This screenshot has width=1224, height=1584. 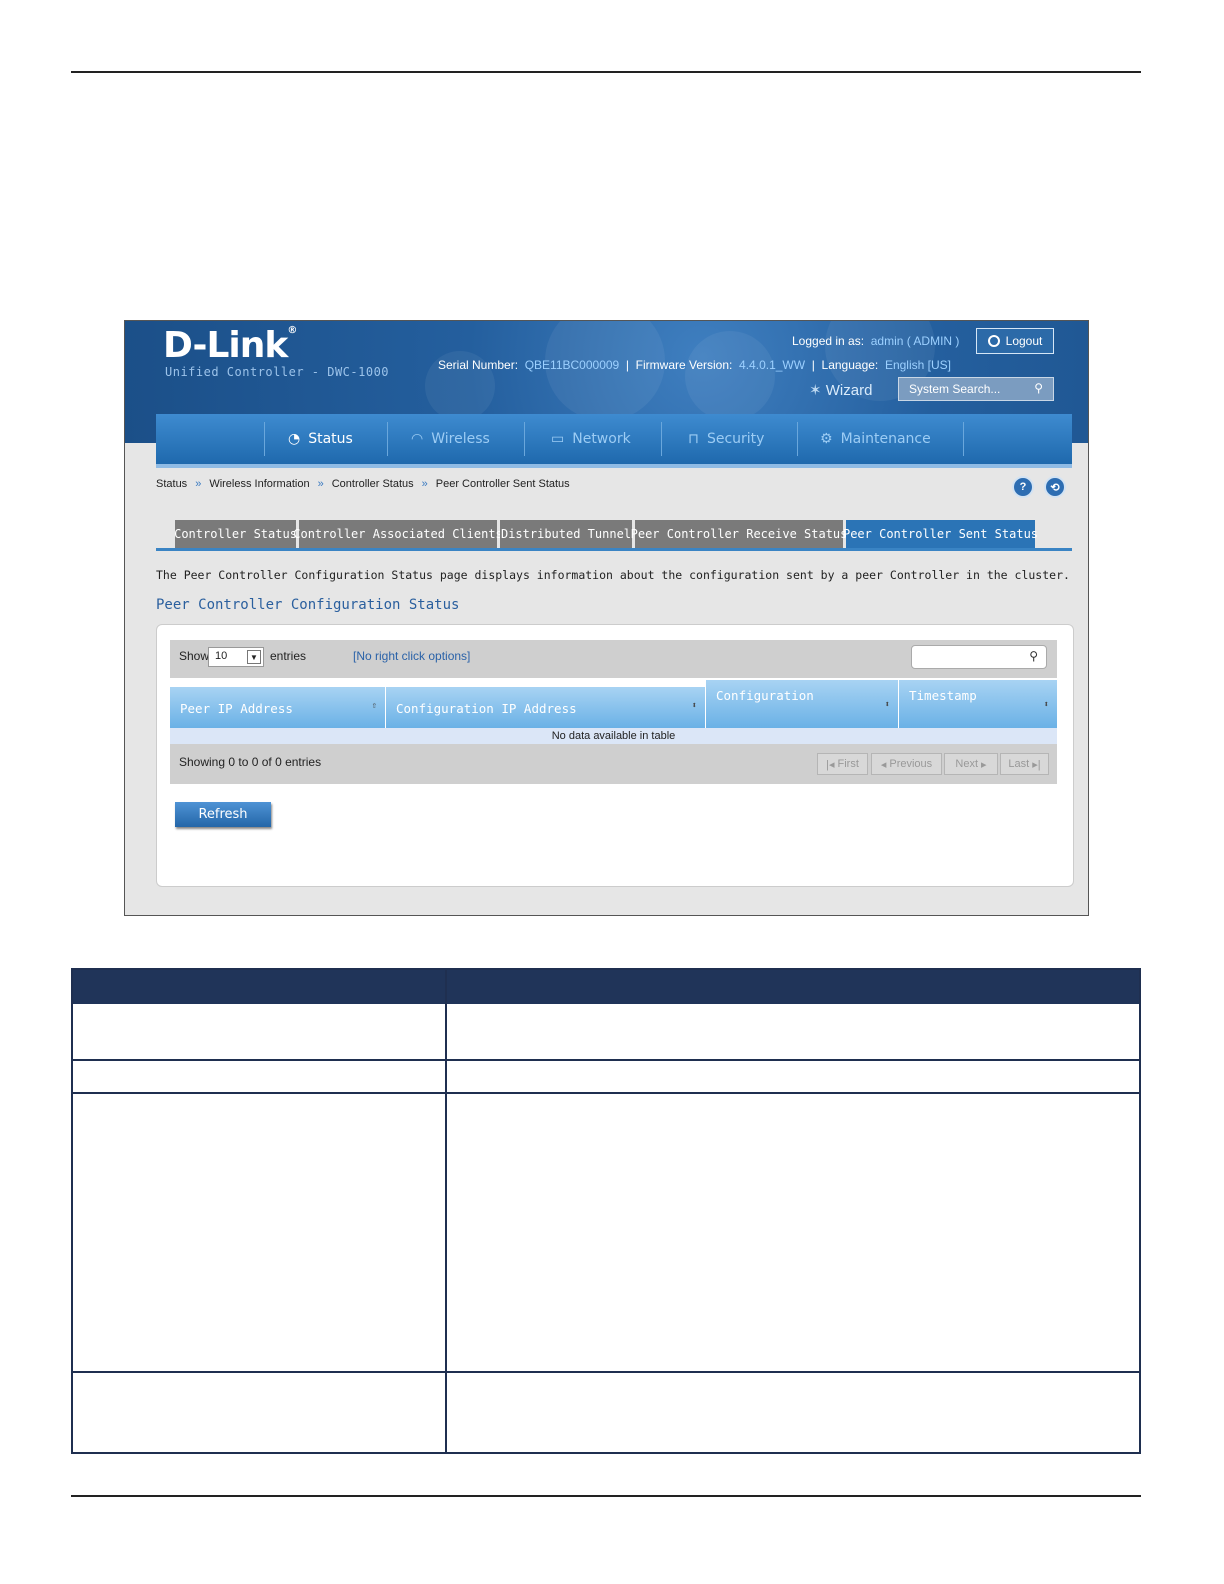 I want to click on wifi-icon: ◠, so click(x=417, y=439).